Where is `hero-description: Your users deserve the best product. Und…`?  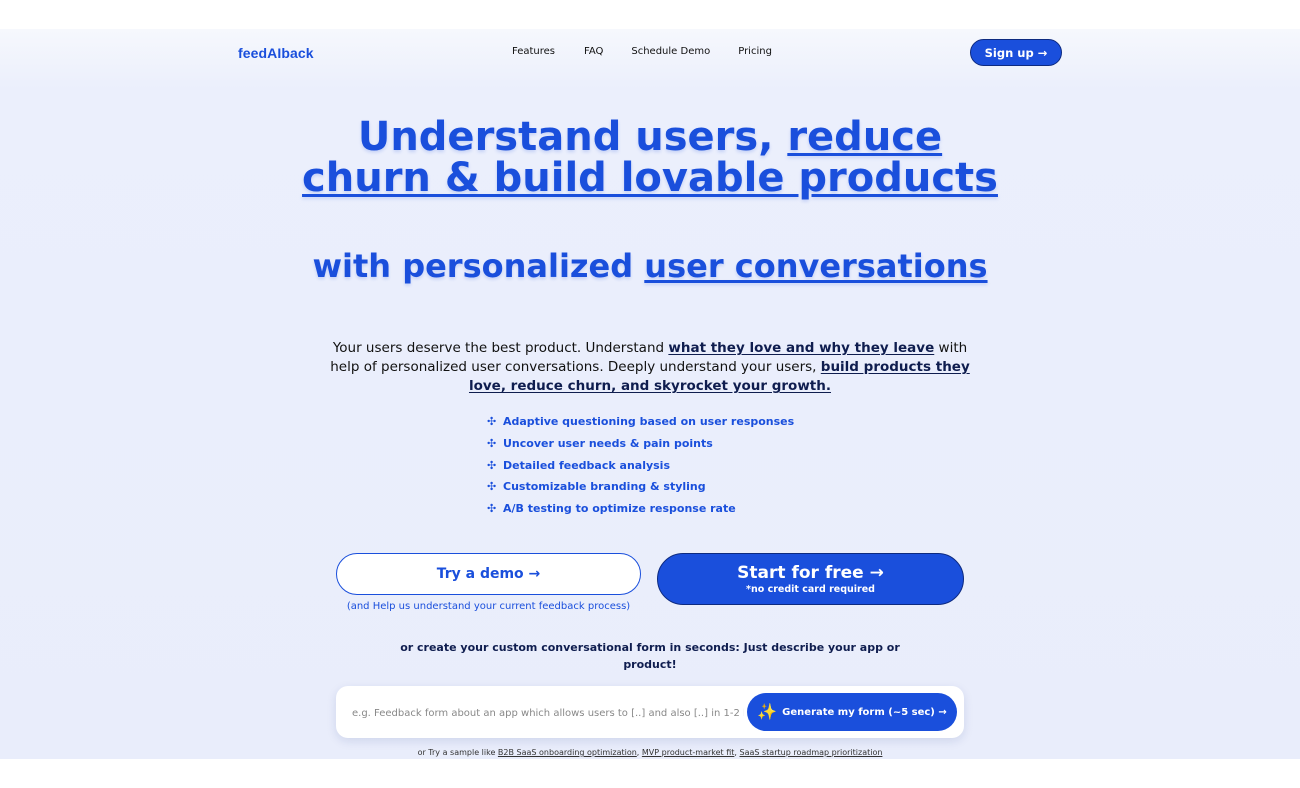 hero-description: Your users deserve the best product. Und… is located at coordinates (650, 367).